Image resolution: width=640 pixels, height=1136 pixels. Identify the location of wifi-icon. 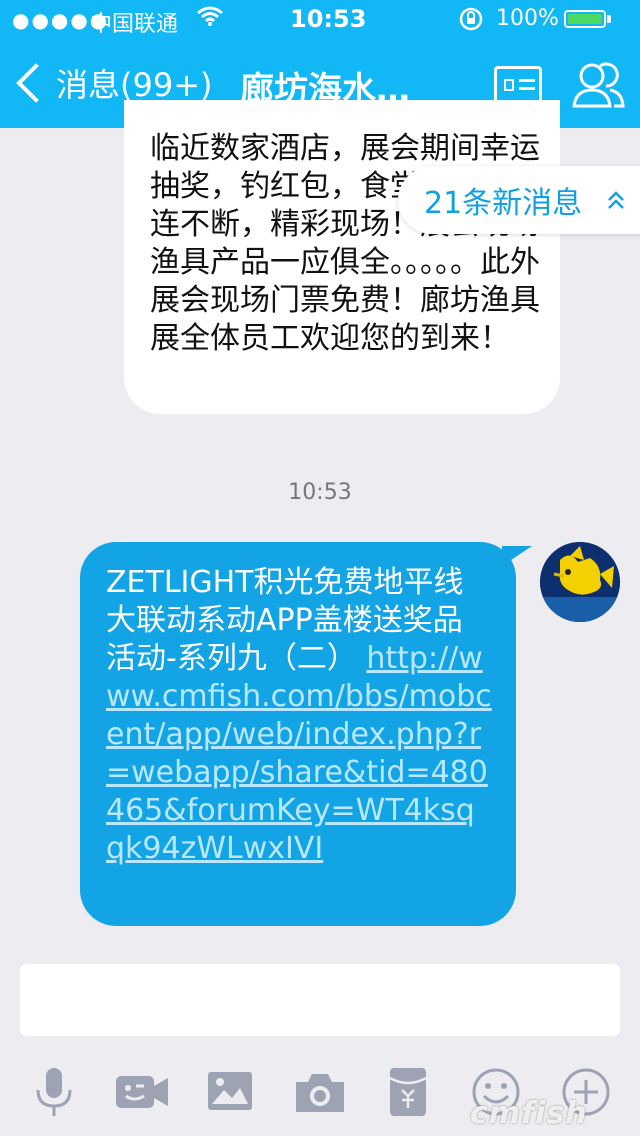
(210, 19).